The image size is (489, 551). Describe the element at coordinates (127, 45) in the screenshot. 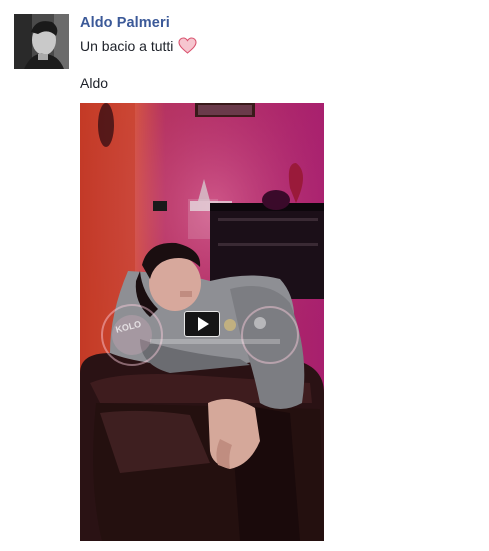

I see `post-message-text: Un bacio a tutti` at that location.